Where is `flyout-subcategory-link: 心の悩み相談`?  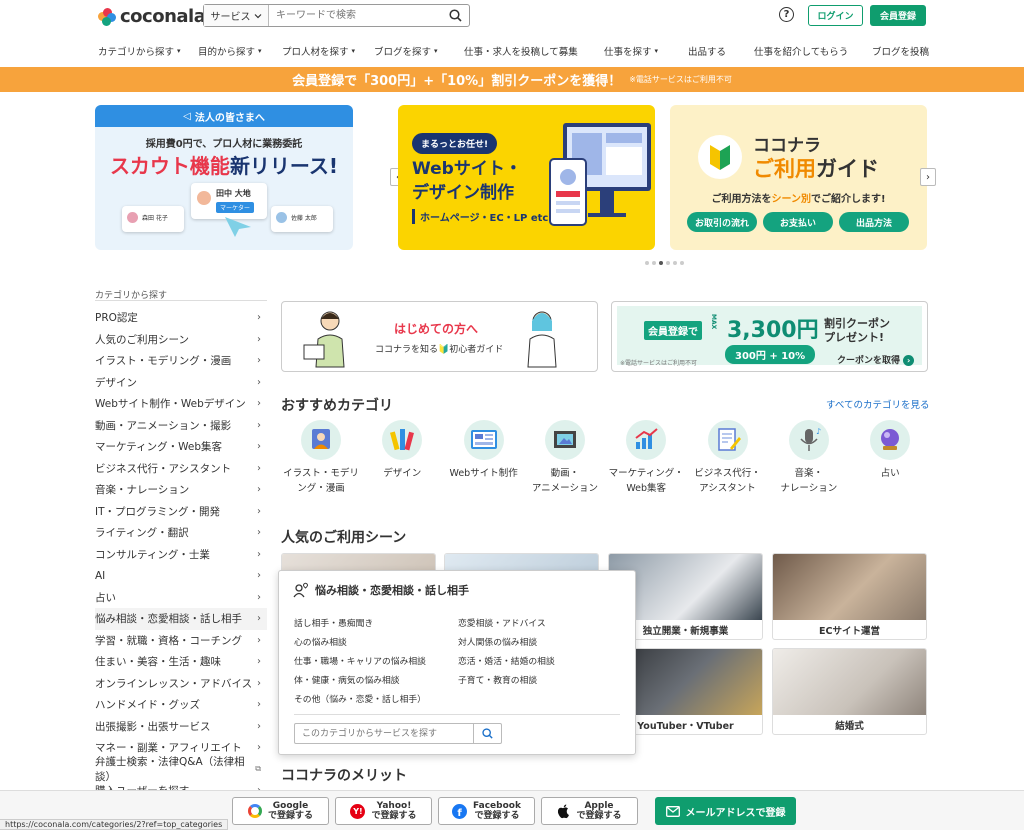
flyout-subcategory-link: 心の悩み相談 is located at coordinates (360, 641).